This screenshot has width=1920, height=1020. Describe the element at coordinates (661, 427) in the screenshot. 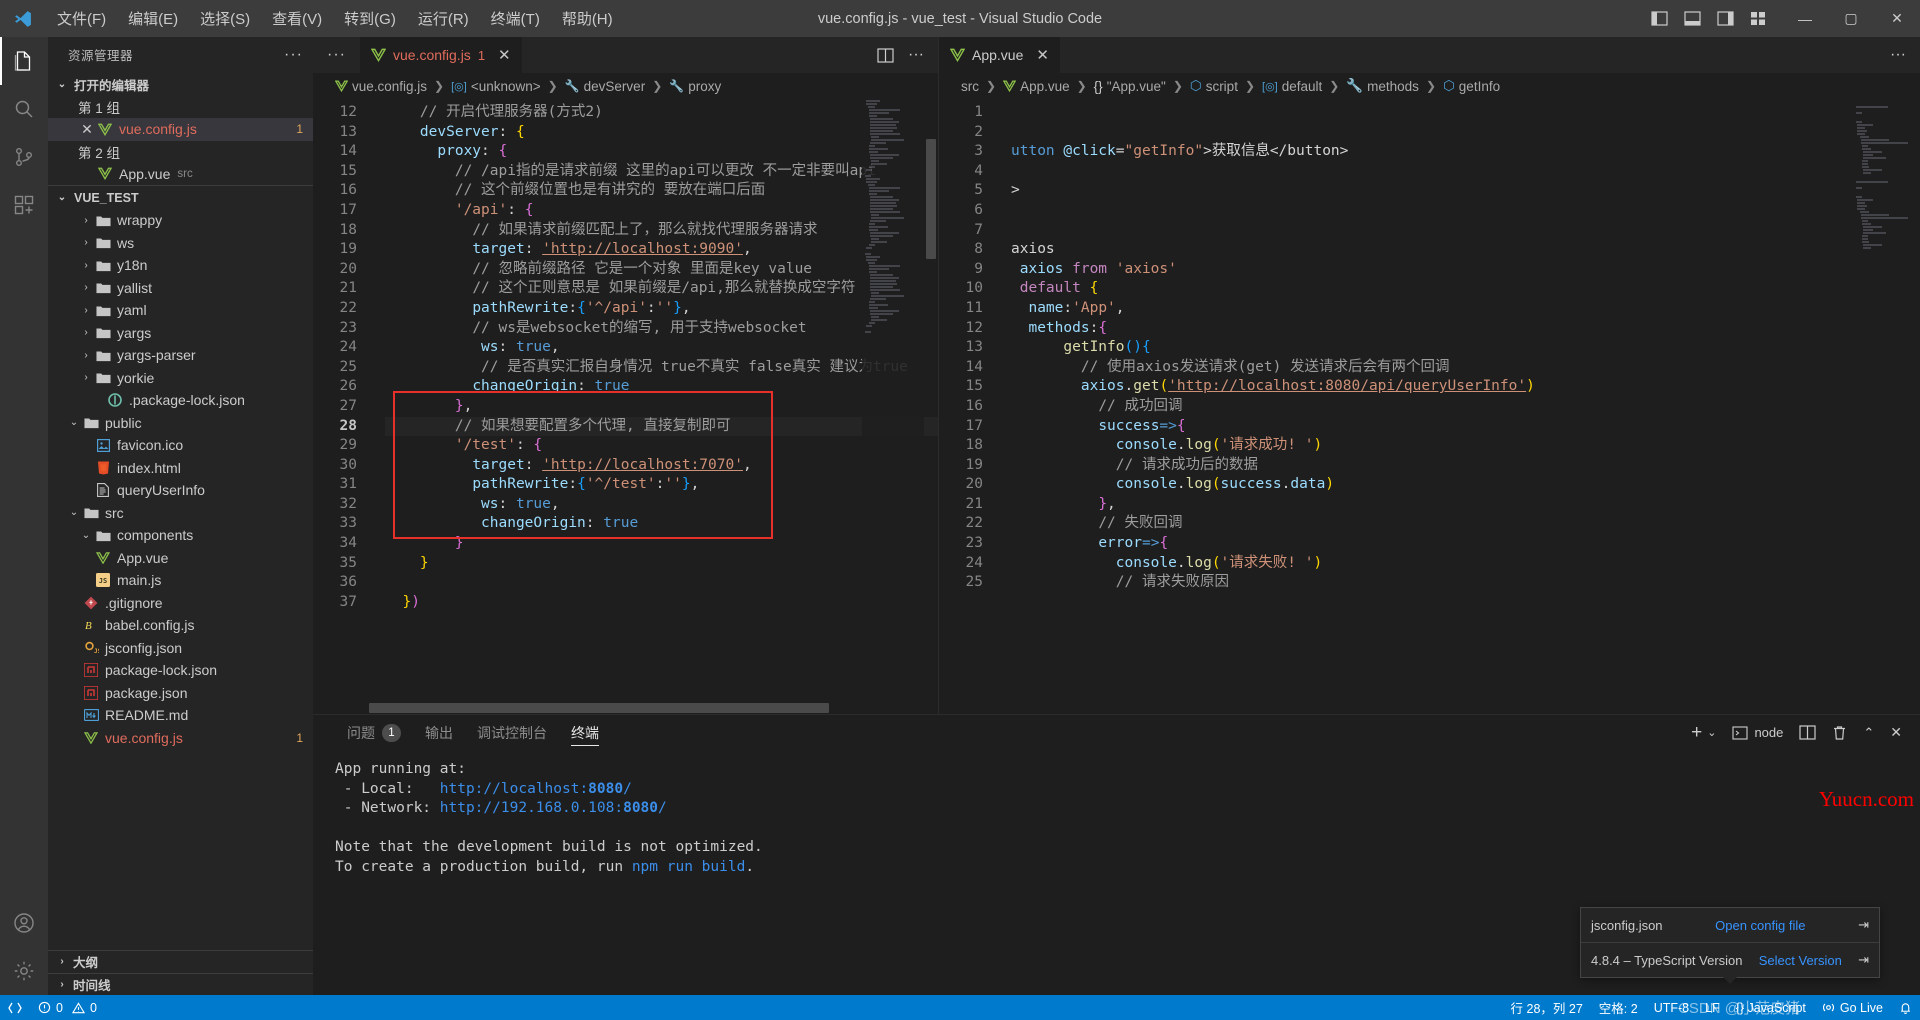

I see `code-line: // 如果想要配置多个代理, 直接复制即可` at that location.